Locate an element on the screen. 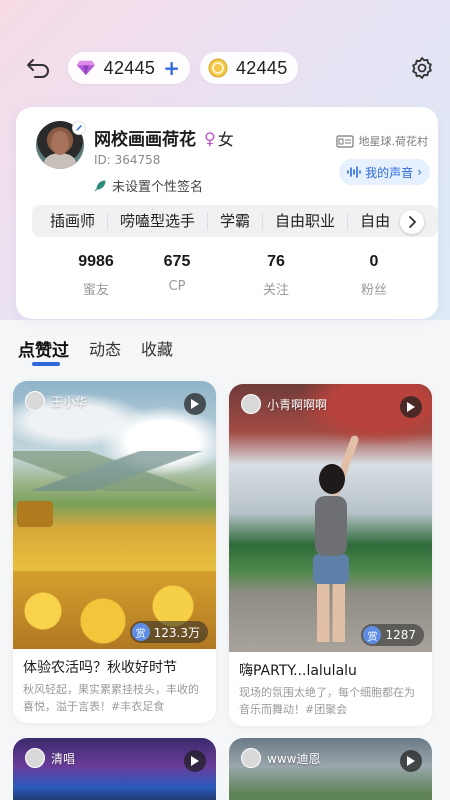  pencil-icon is located at coordinates (79, 128).